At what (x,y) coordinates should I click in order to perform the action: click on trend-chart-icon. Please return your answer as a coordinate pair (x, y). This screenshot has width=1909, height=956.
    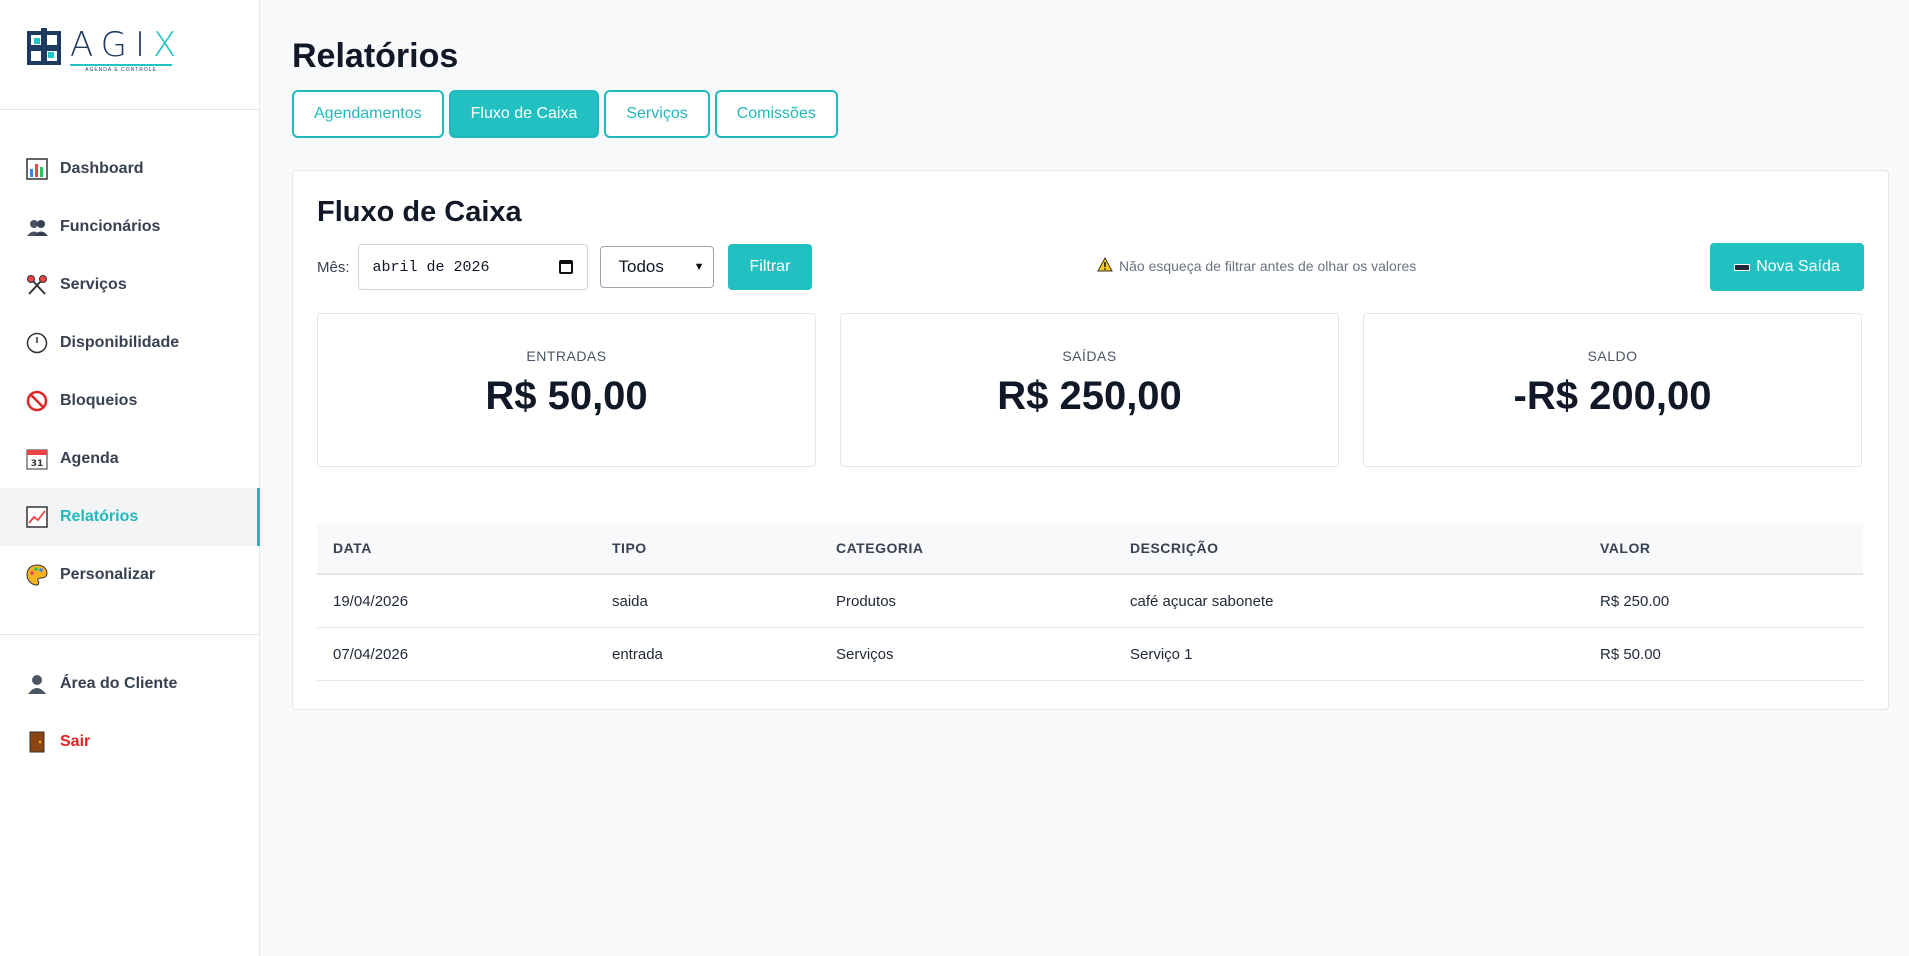
    Looking at the image, I should click on (37, 517).